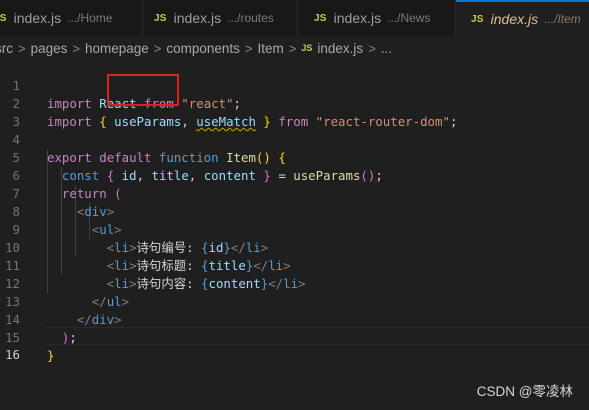 The width and height of the screenshot is (589, 410). I want to click on tab-item-index-active: JS index.js .../Item, so click(522, 18).